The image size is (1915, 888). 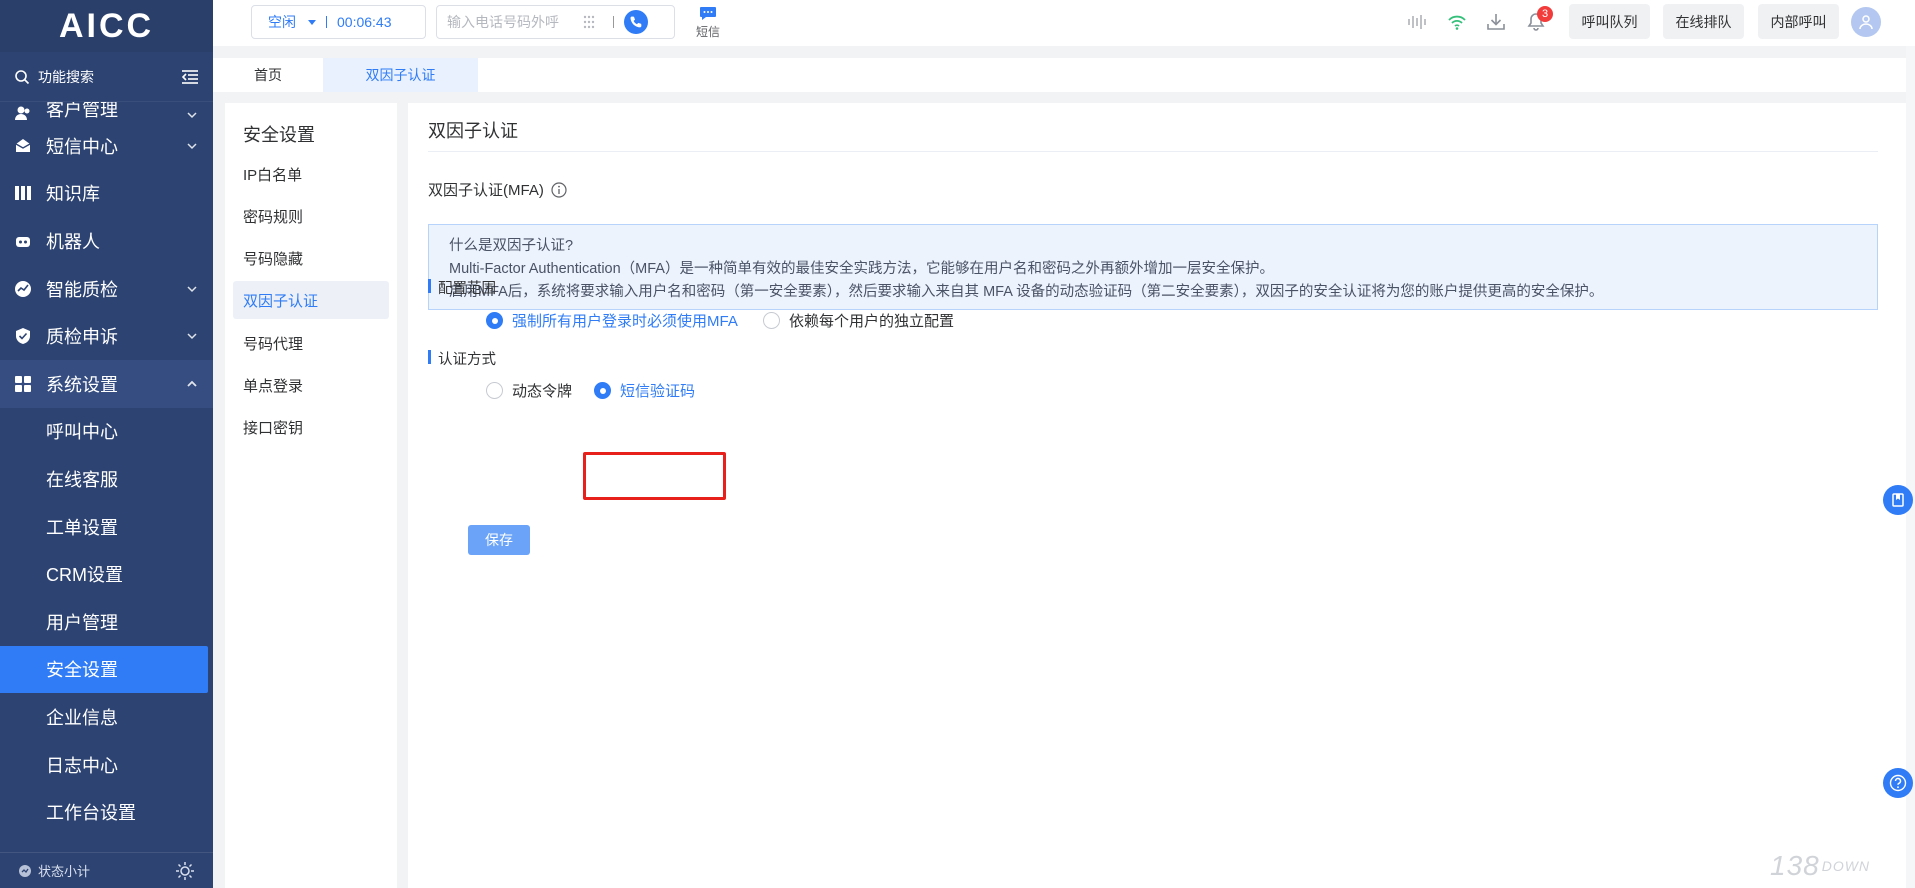 I want to click on function-search: 功能搜索, so click(x=106, y=77).